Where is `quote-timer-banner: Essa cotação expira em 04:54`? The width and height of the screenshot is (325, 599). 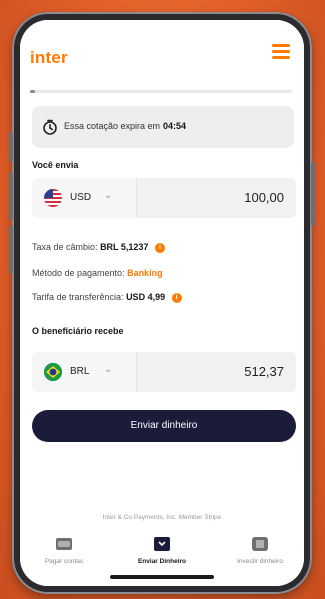
quote-timer-banner: Essa cotação expira em 04:54 is located at coordinates (163, 127).